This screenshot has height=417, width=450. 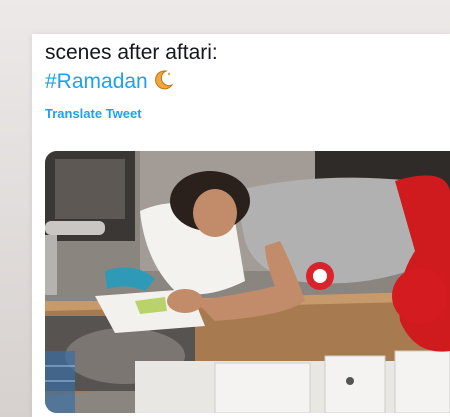 I want to click on hashtag-link: #Ramadan, so click(x=96, y=81).